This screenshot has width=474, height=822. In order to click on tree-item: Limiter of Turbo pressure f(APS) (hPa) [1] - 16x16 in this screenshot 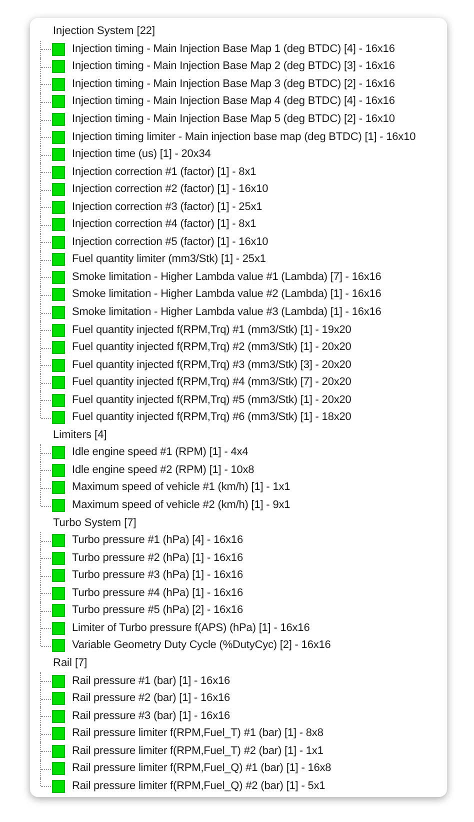, I will do `click(191, 628)`.